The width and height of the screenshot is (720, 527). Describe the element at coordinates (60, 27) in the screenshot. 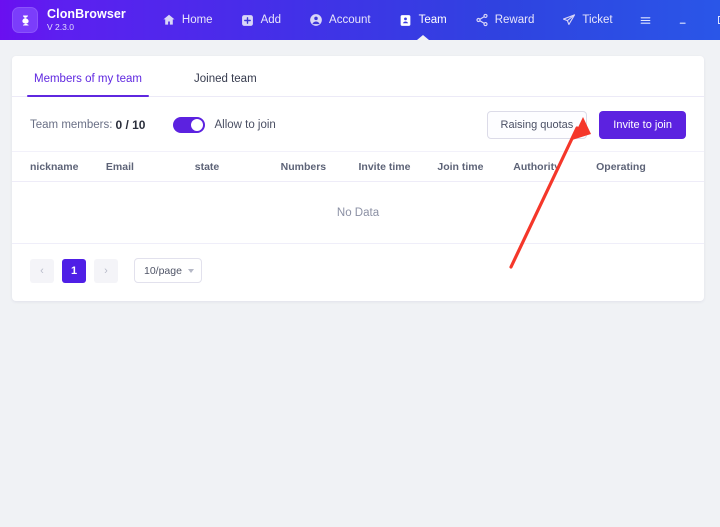

I see `brand-version: V 2.3.0` at that location.